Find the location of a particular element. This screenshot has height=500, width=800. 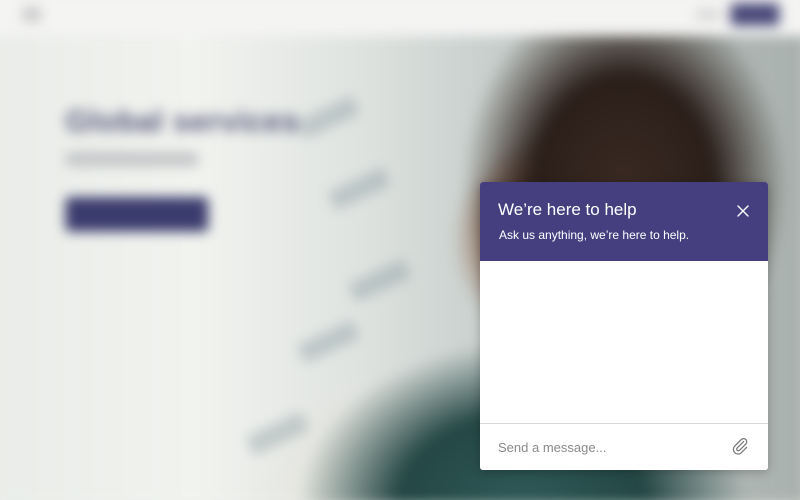

message-input is located at coordinates (608, 447).